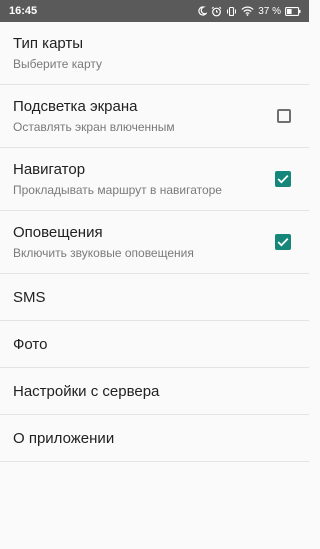 The image size is (320, 549). What do you see at coordinates (154, 11) in the screenshot?
I see `status-bar: 16:45 37 %` at bounding box center [154, 11].